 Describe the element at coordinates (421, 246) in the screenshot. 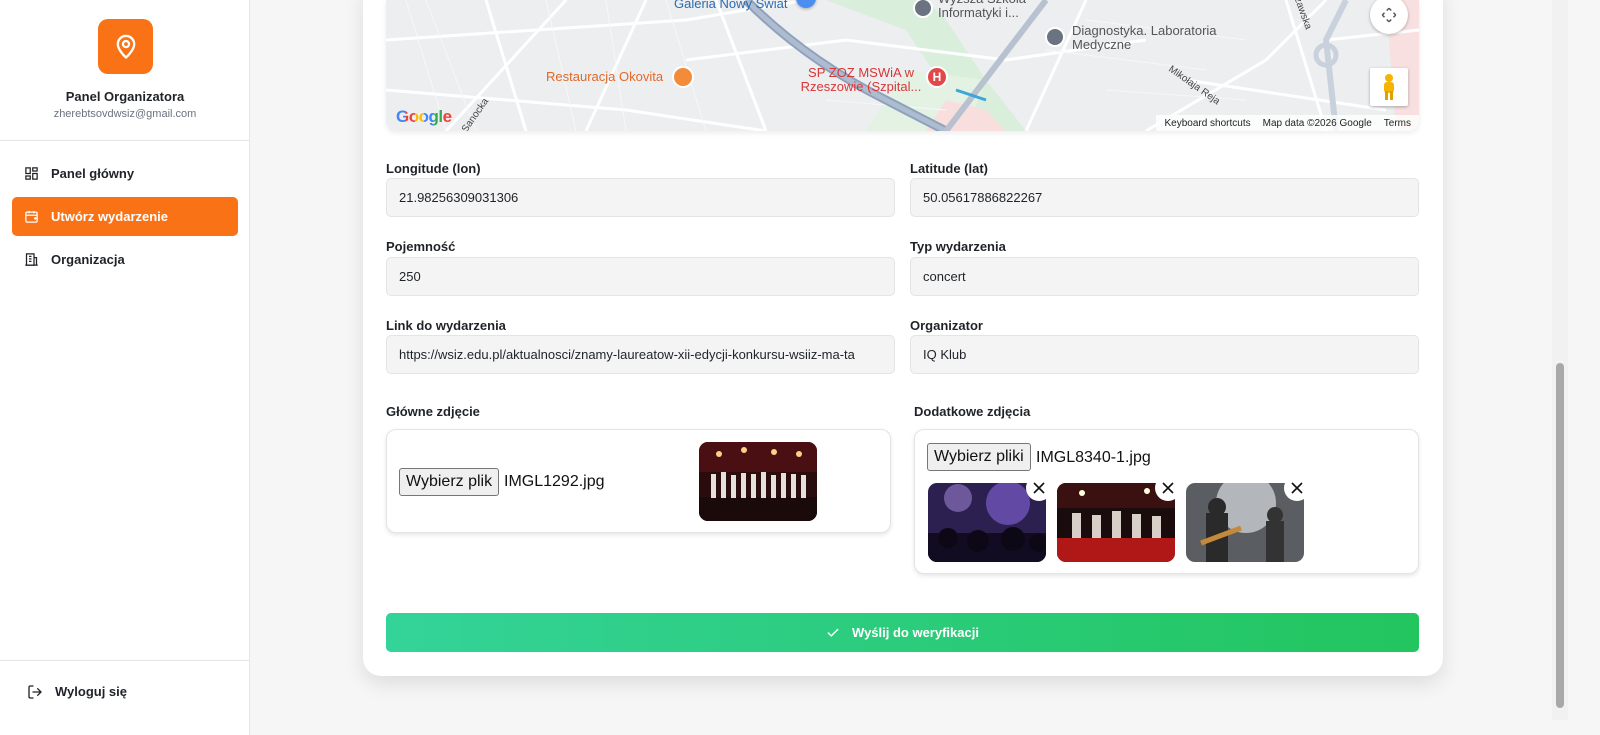

I see `capacity-label: Pojemność` at that location.